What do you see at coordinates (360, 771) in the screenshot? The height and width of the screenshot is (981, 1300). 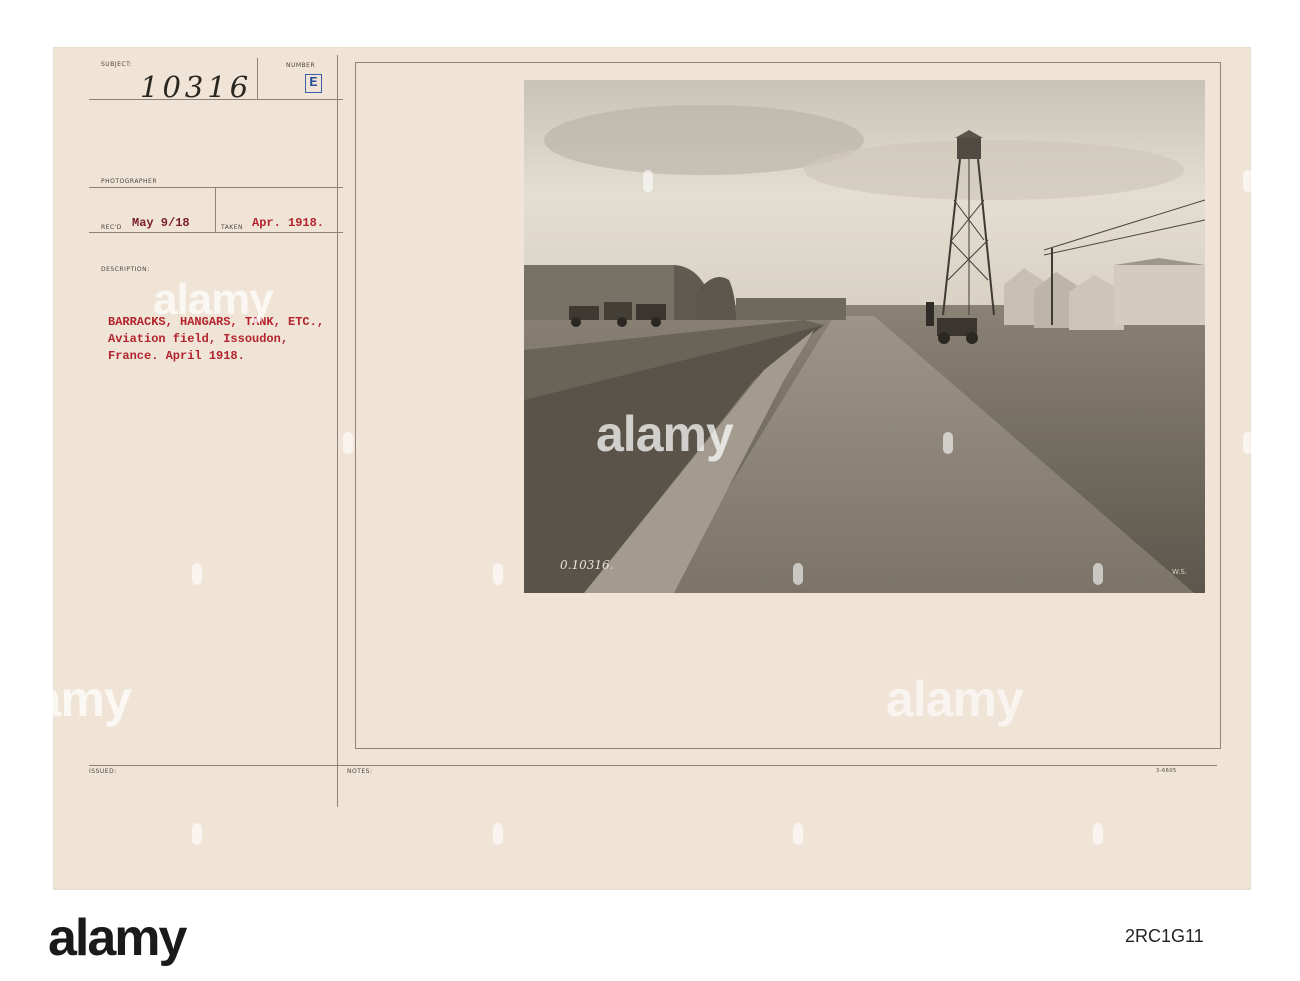 I see `notes-label: NOTES:` at bounding box center [360, 771].